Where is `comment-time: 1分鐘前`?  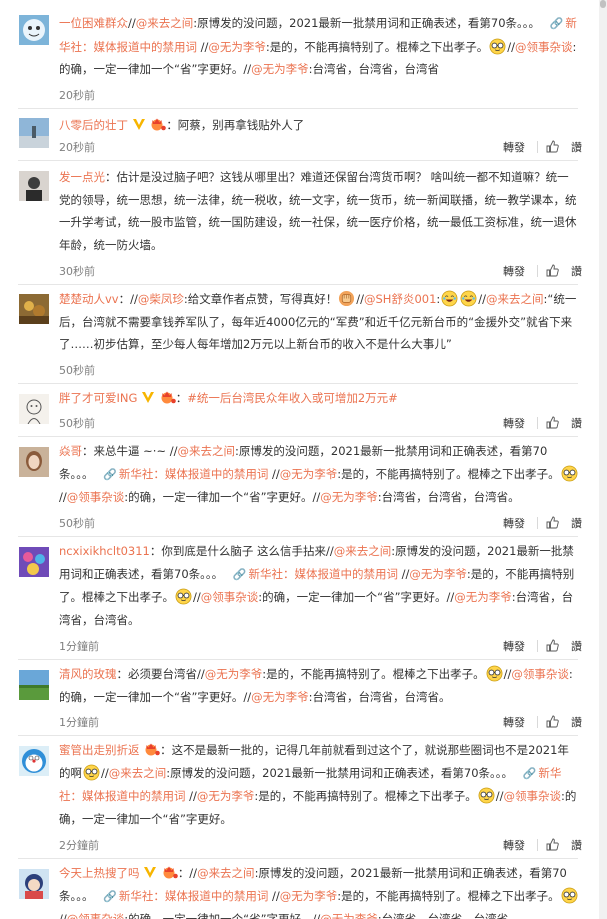
comment-time: 1分鐘前 is located at coordinates (79, 722).